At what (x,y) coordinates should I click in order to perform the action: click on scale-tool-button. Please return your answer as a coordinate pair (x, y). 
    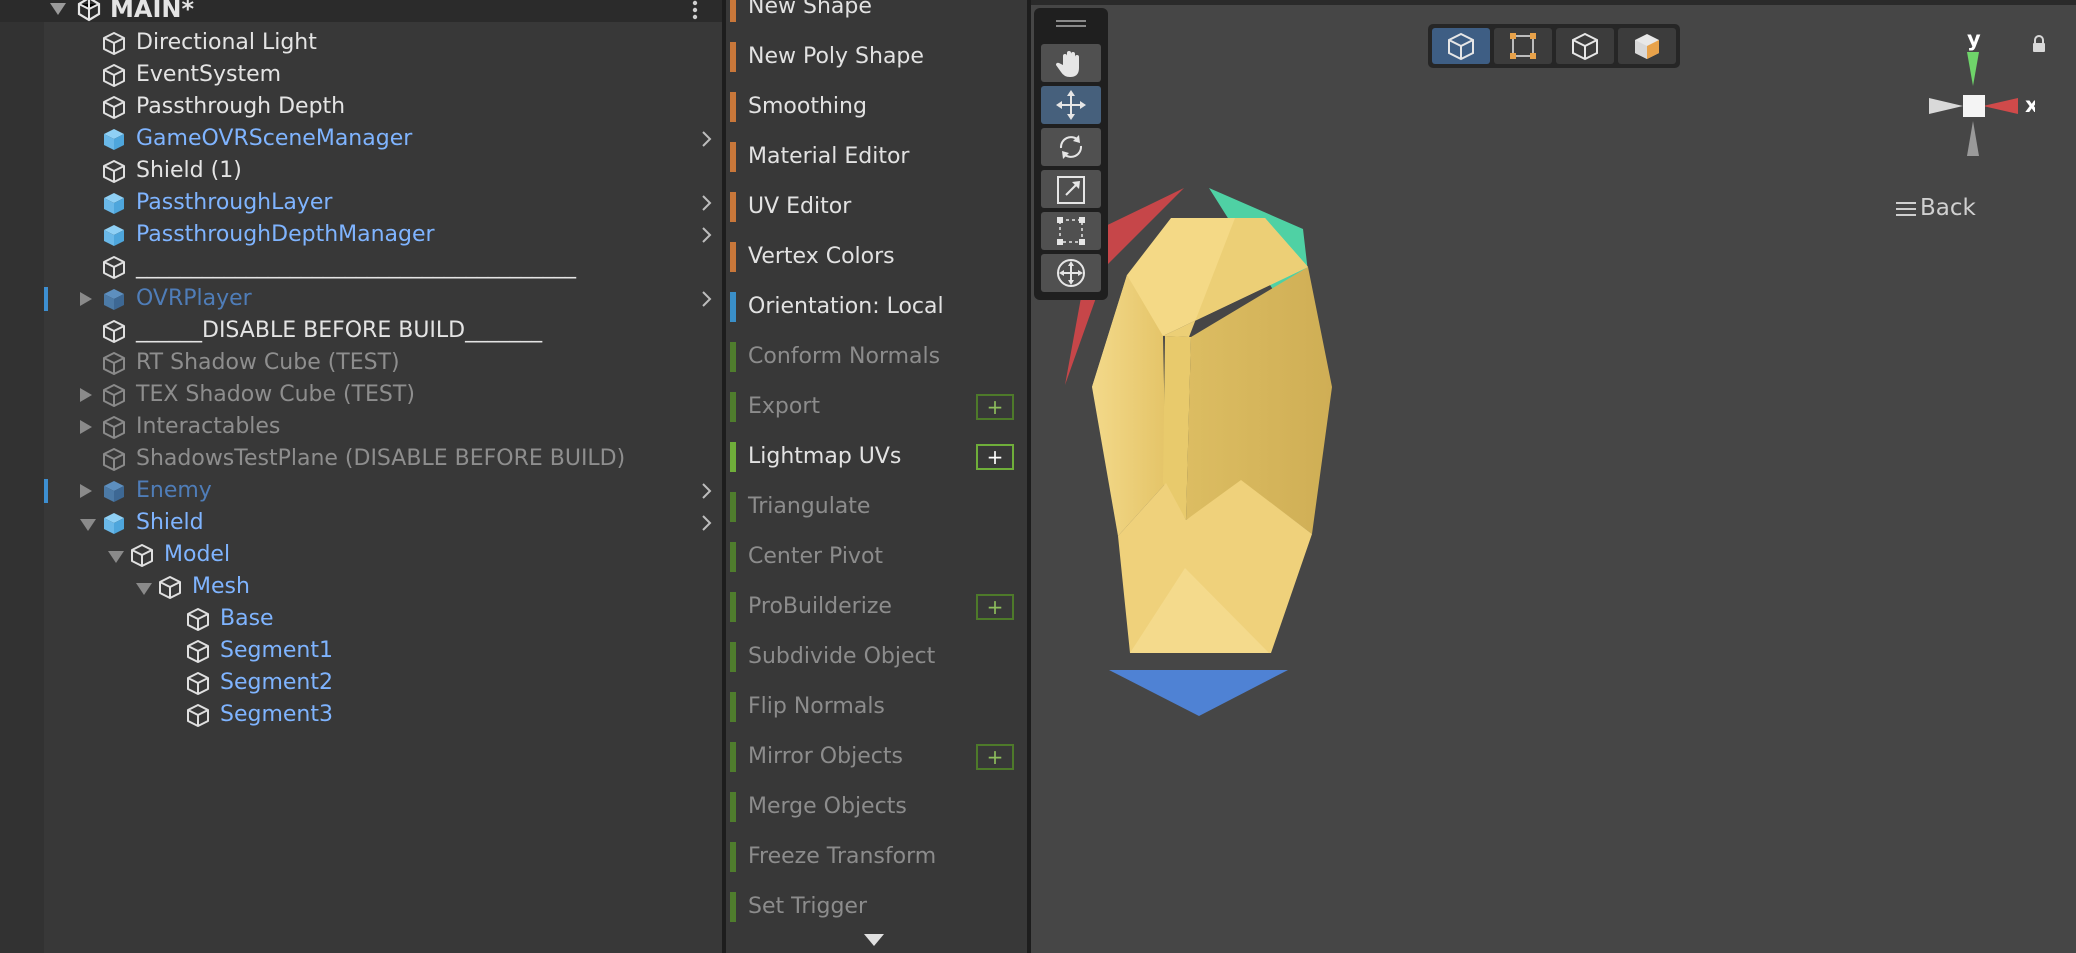
    Looking at the image, I should click on (1071, 189).